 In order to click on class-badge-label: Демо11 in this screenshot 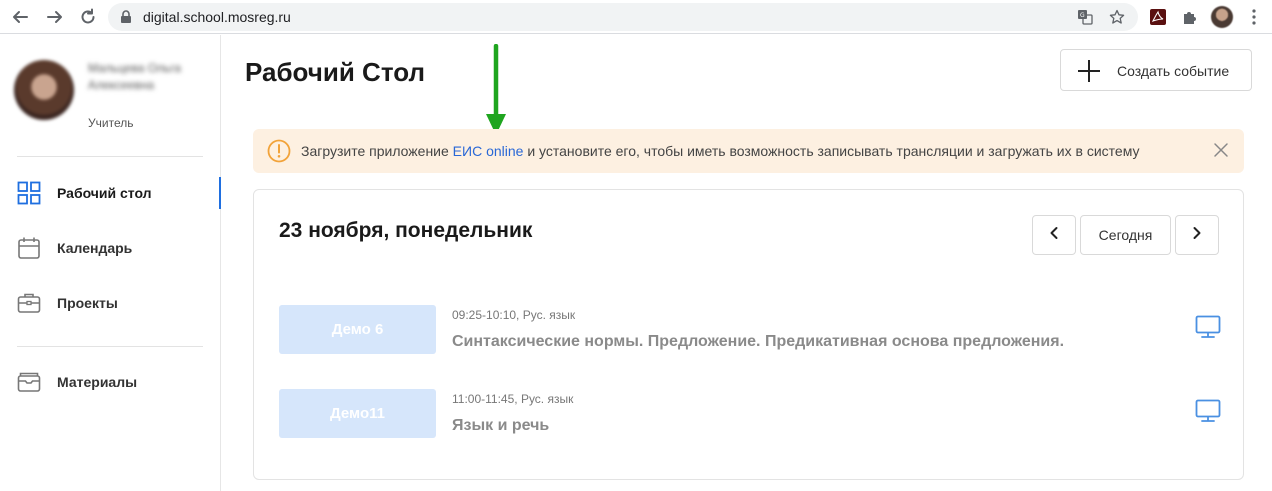, I will do `click(357, 413)`.